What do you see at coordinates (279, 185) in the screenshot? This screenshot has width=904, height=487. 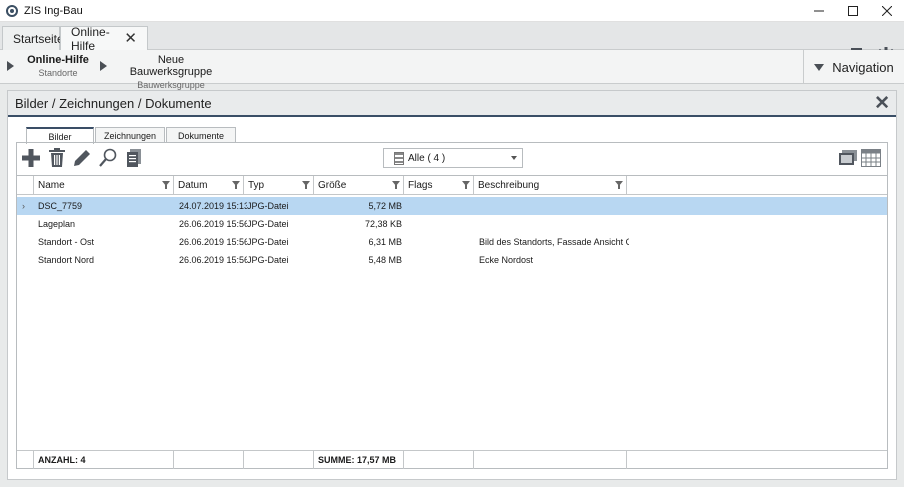 I see `column-header-typ: Typ` at bounding box center [279, 185].